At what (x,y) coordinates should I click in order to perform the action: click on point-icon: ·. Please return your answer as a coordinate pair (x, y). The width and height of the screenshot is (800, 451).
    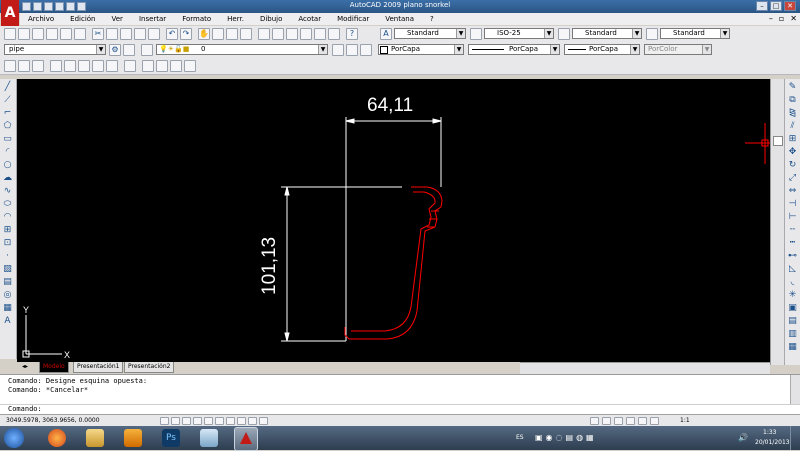
    Looking at the image, I should click on (7, 256).